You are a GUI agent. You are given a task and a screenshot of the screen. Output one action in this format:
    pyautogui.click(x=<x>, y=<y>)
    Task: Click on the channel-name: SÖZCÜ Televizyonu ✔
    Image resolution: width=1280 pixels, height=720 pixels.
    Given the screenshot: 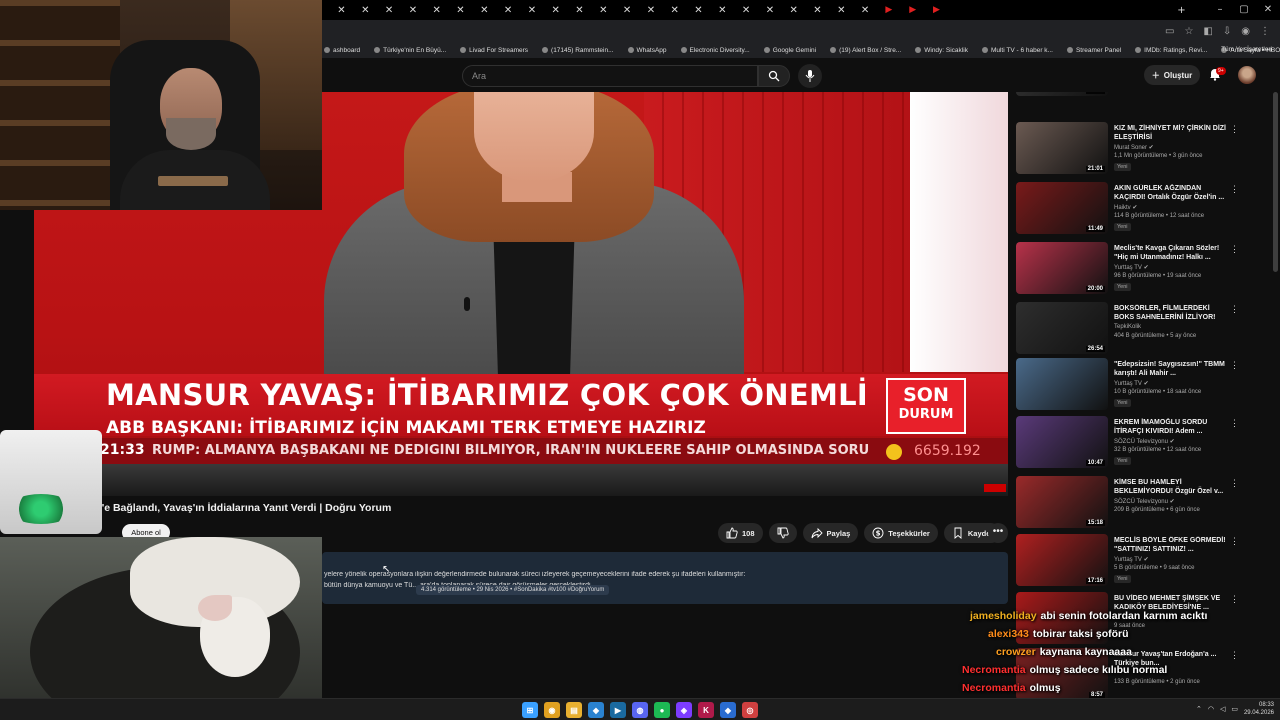 What is the action you would take?
    pyautogui.click(x=1144, y=441)
    